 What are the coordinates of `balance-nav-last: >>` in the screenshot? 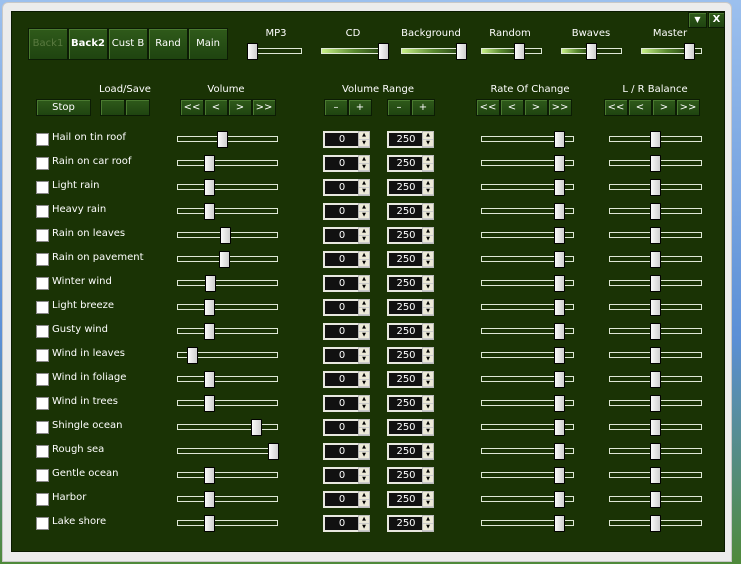 It's located at (688, 107).